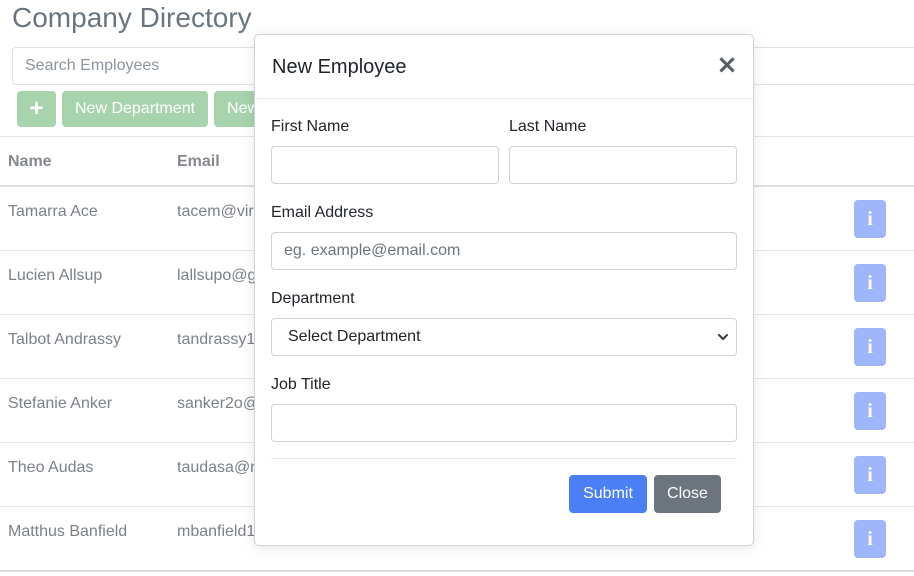 The width and height of the screenshot is (914, 576). Describe the element at coordinates (608, 494) in the screenshot. I see `submit-button: Submit` at that location.